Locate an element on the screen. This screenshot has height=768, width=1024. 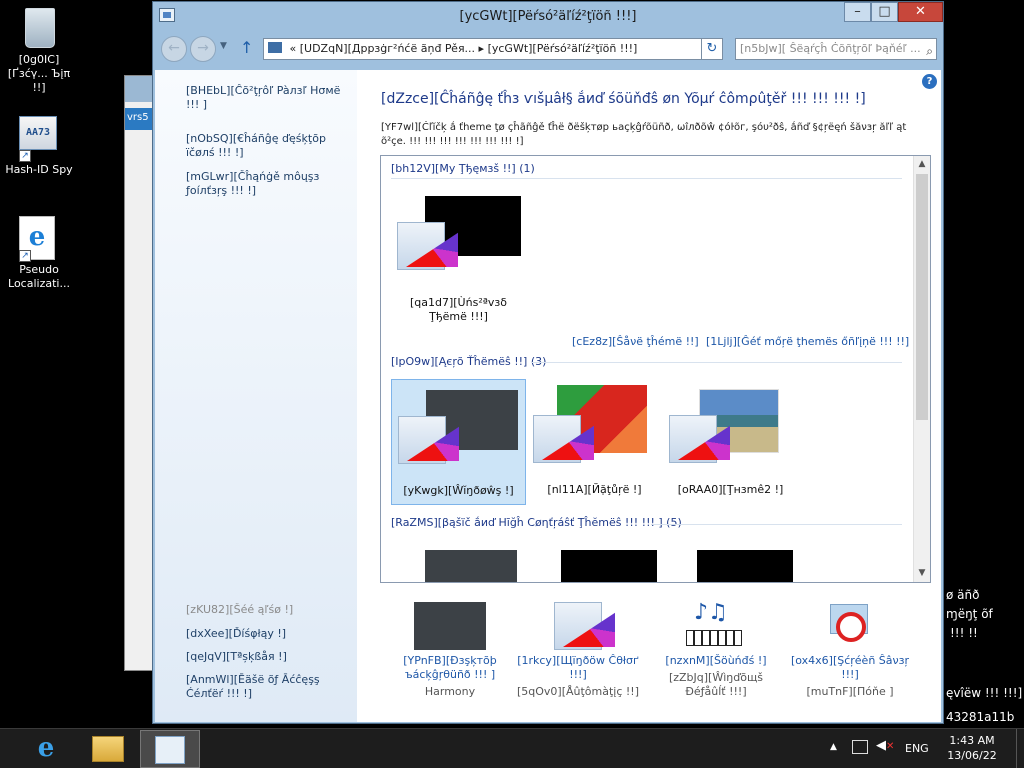
minimize-button: – is located at coordinates (857, 12).